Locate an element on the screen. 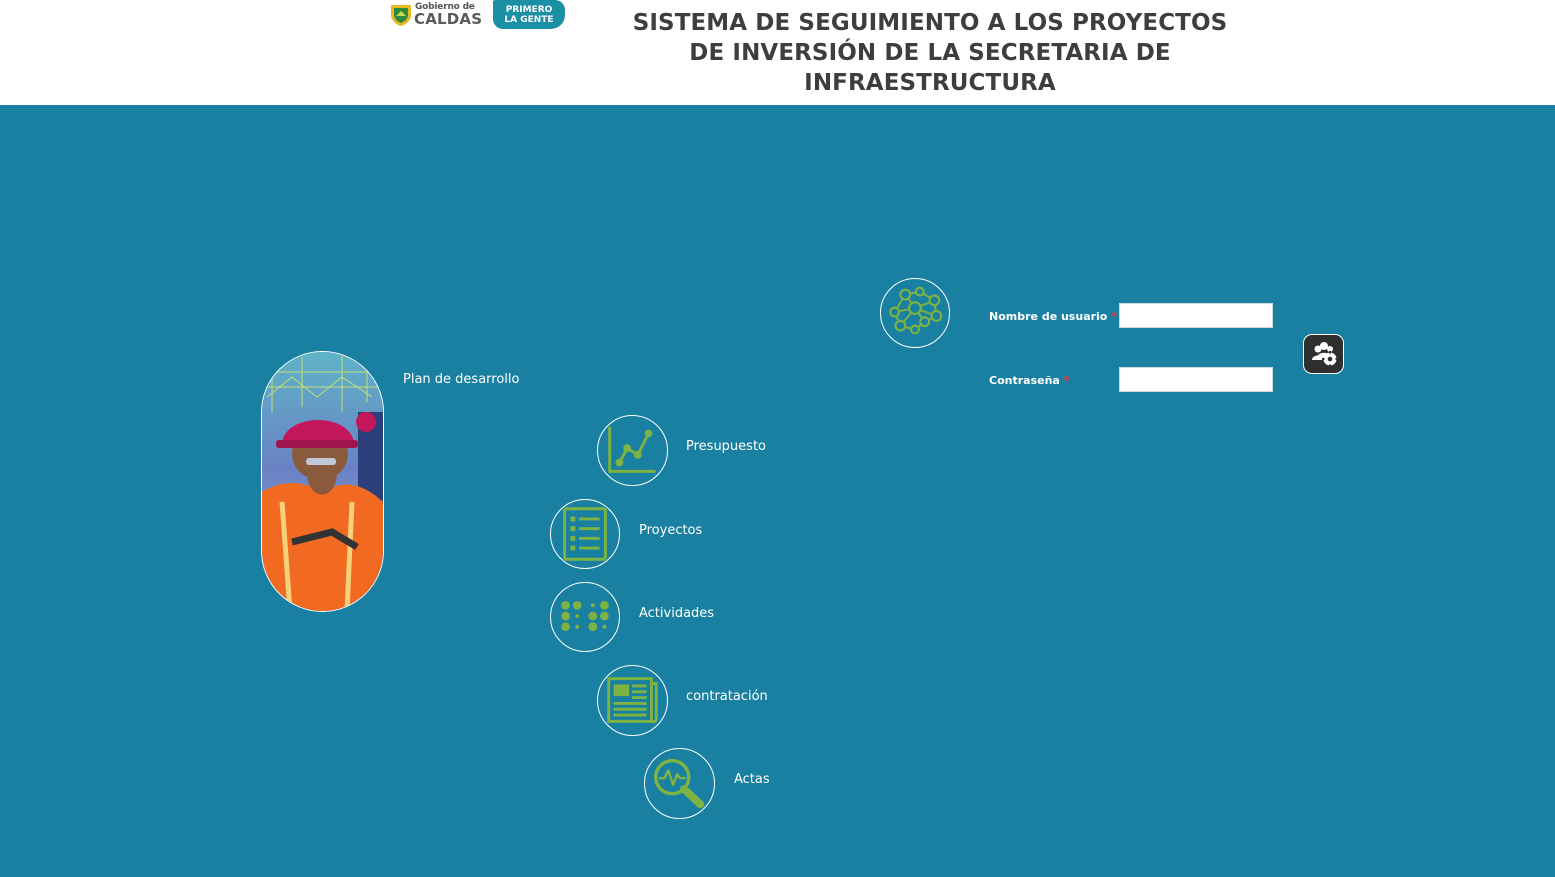 This screenshot has height=877, width=1555. username-input is located at coordinates (1196, 315).